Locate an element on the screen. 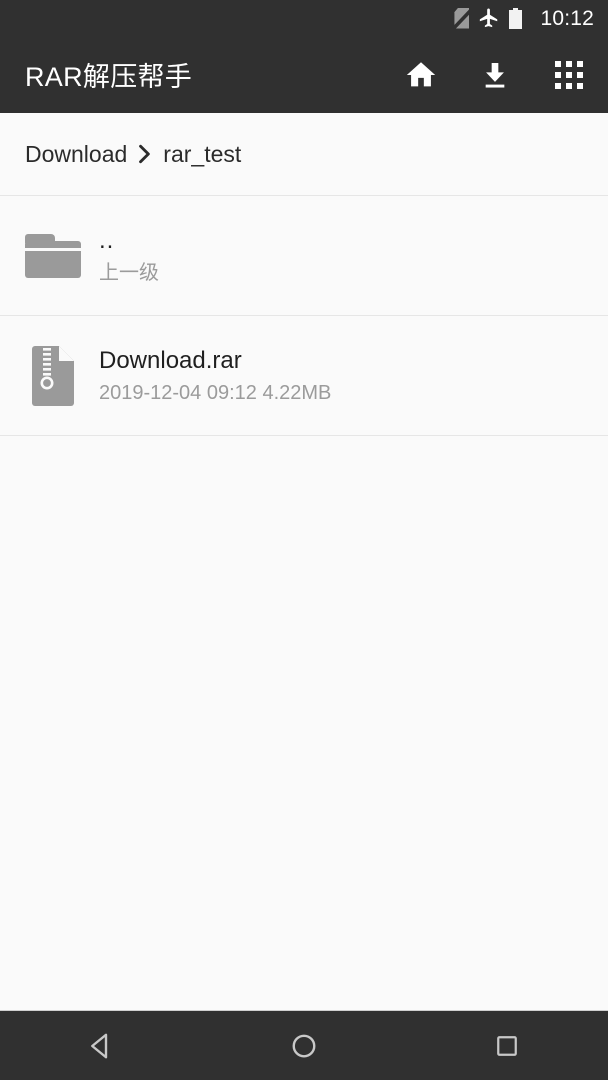  list-item-text: Download.rar 2019-12-04 09:12 4.22MB is located at coordinates (215, 376).